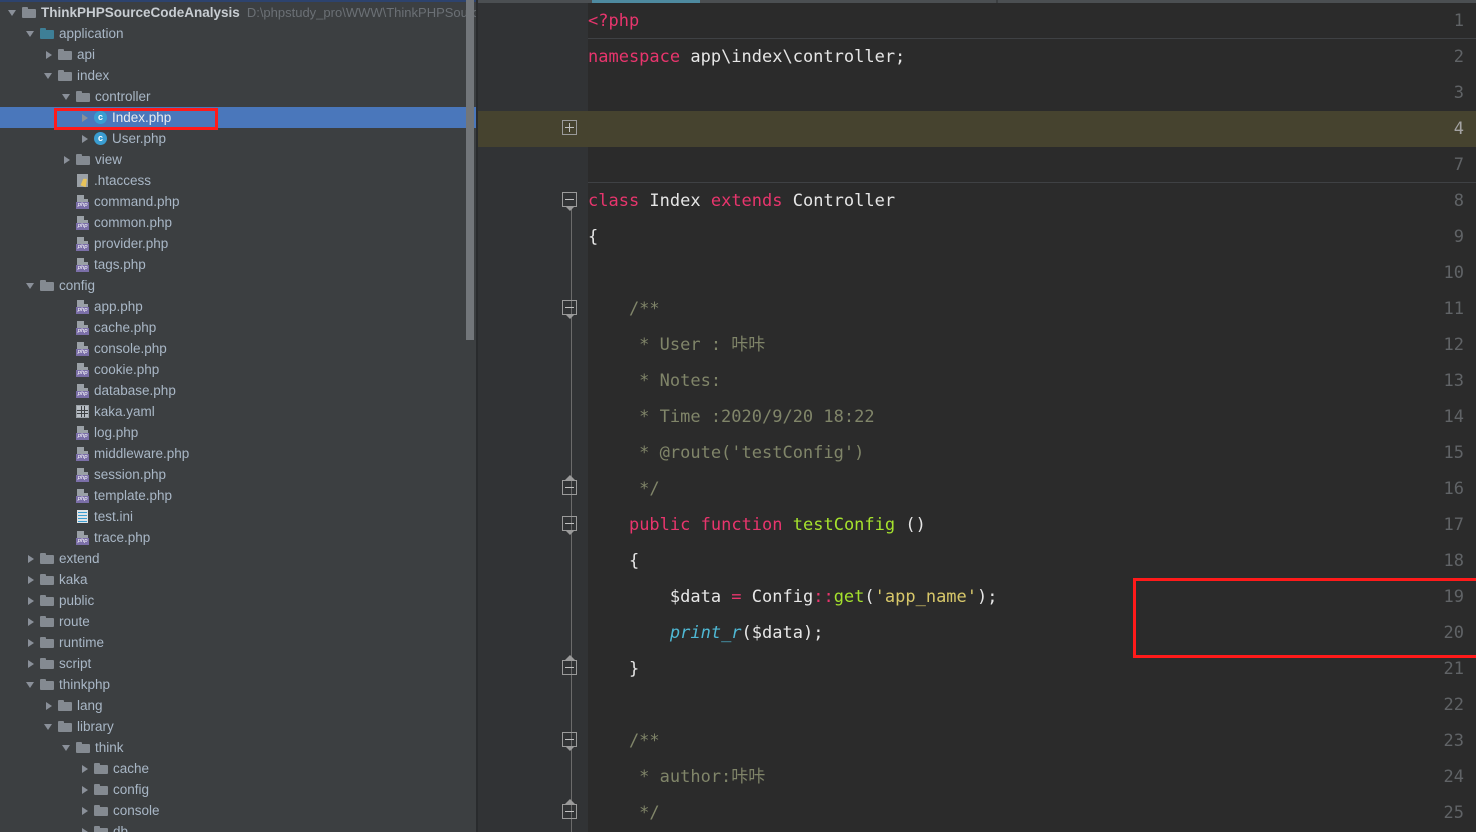 This screenshot has width=1476, height=832. I want to click on tree-item-extend: extend, so click(239, 558).